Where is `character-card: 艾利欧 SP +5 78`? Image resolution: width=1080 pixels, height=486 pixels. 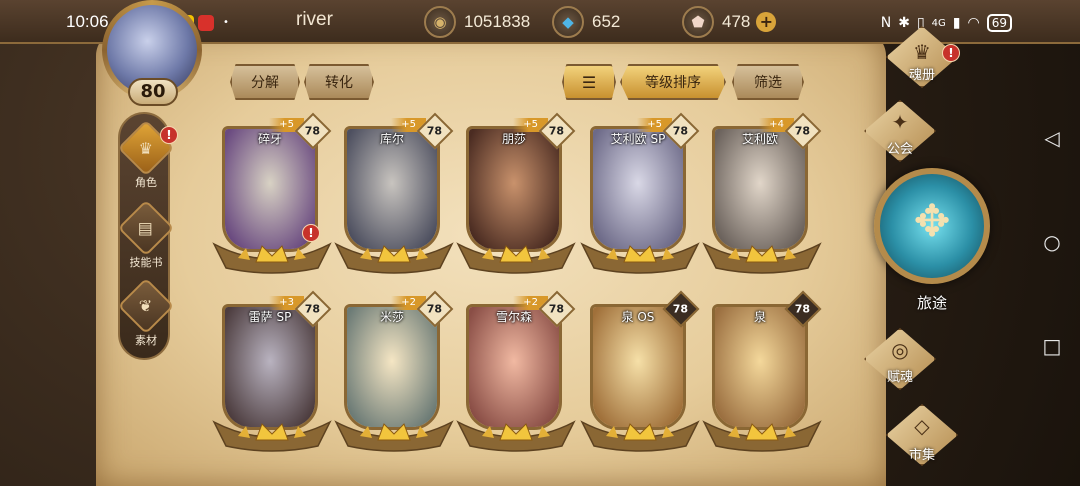 character-card: 艾利欧 SP +5 78 is located at coordinates (640, 195).